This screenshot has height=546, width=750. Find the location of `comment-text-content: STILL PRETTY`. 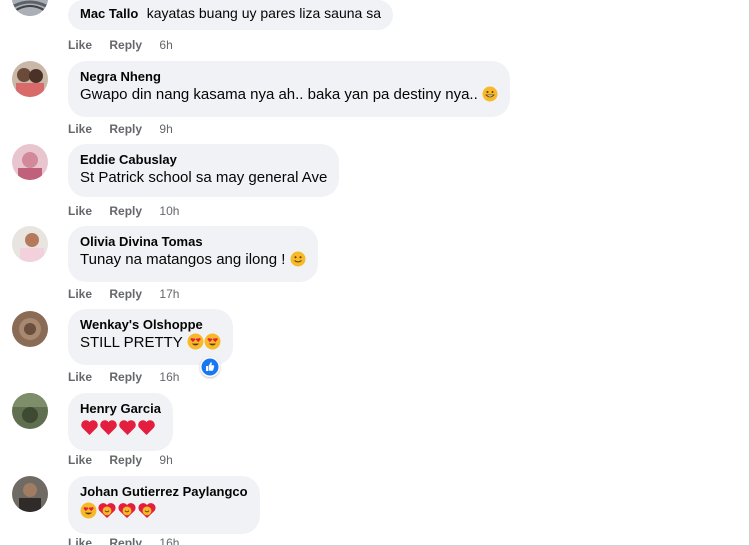

comment-text-content: STILL PRETTY is located at coordinates (131, 342).